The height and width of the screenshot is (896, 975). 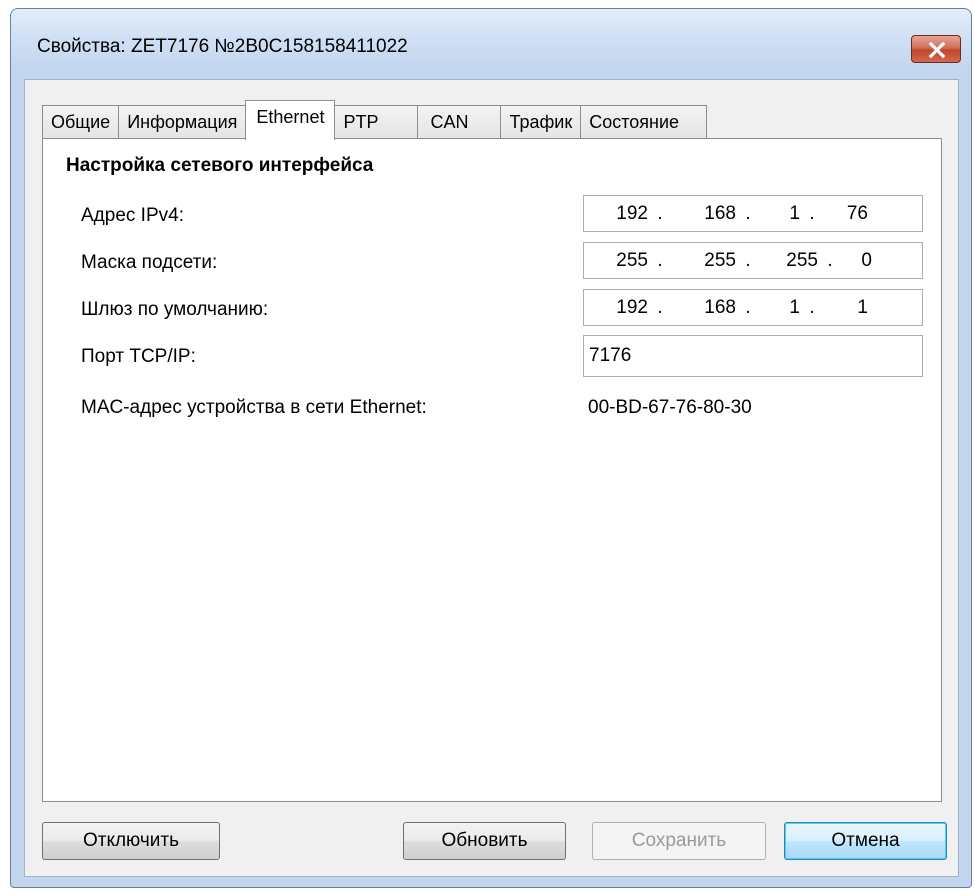 What do you see at coordinates (616, 214) in the screenshot?
I see `ipv4-octet: 192` at bounding box center [616, 214].